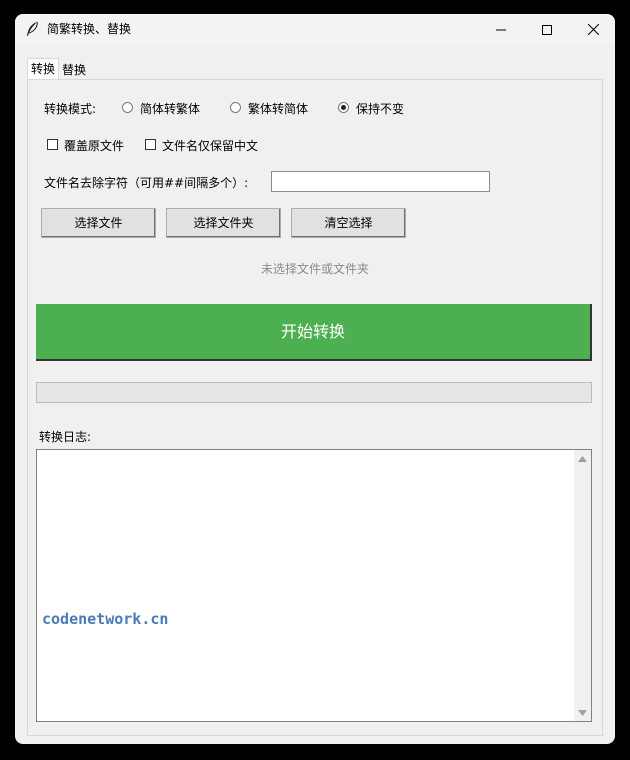 Image resolution: width=630 pixels, height=760 pixels. I want to click on overwrite-checkbox, so click(52, 144).